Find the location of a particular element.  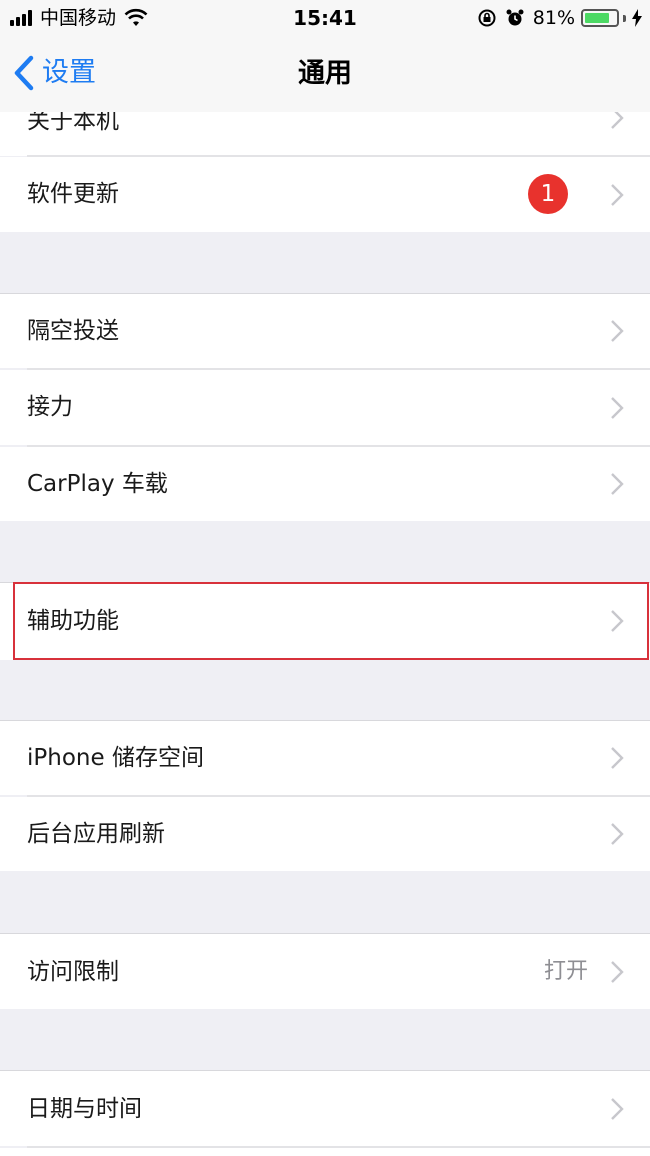

list-item-restrictions: 访问限制 打开 is located at coordinates (325, 971).